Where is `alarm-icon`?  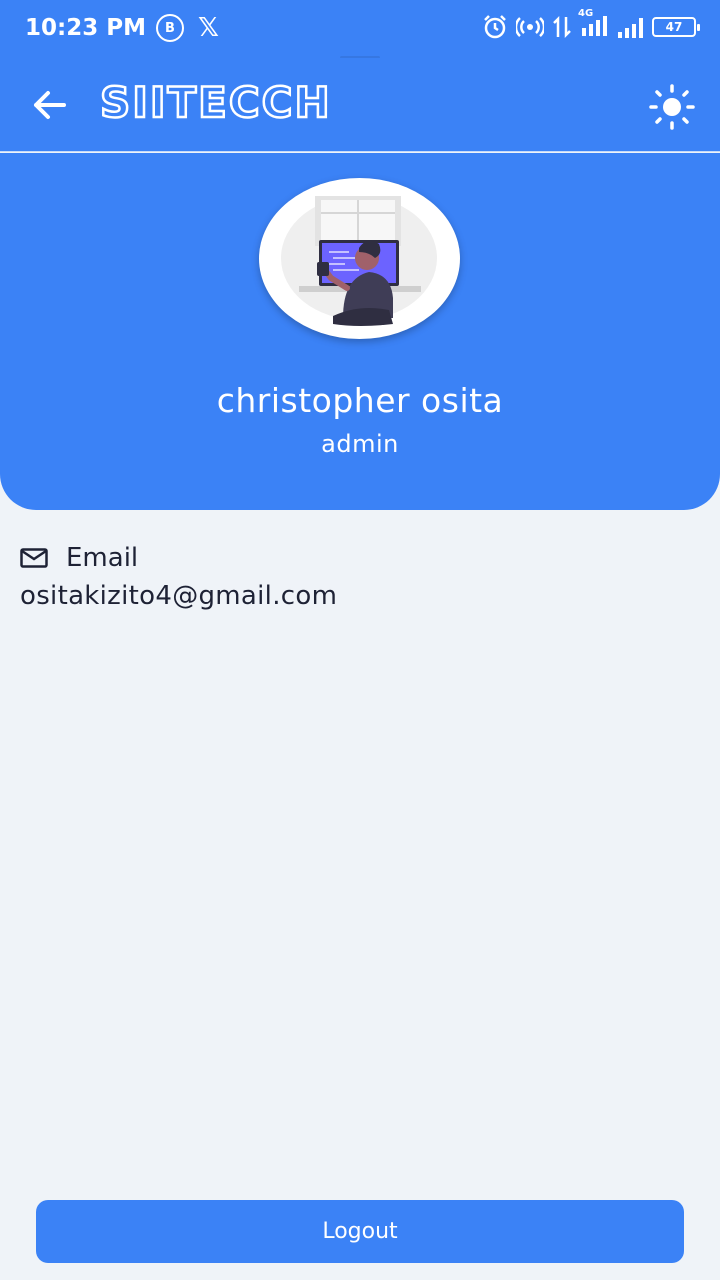 alarm-icon is located at coordinates (495, 27).